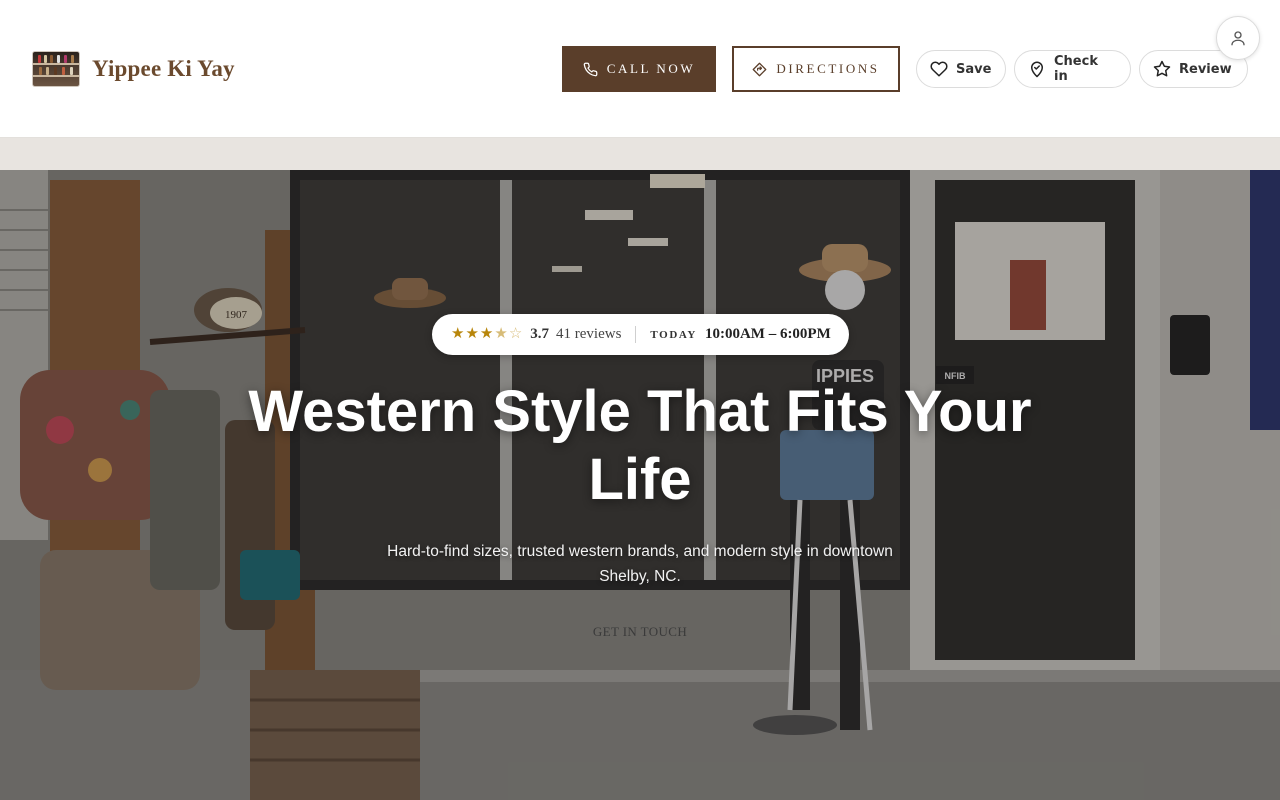 Image resolution: width=1280 pixels, height=800 pixels. I want to click on brand-name: Yippee Ki Yay, so click(163, 68).